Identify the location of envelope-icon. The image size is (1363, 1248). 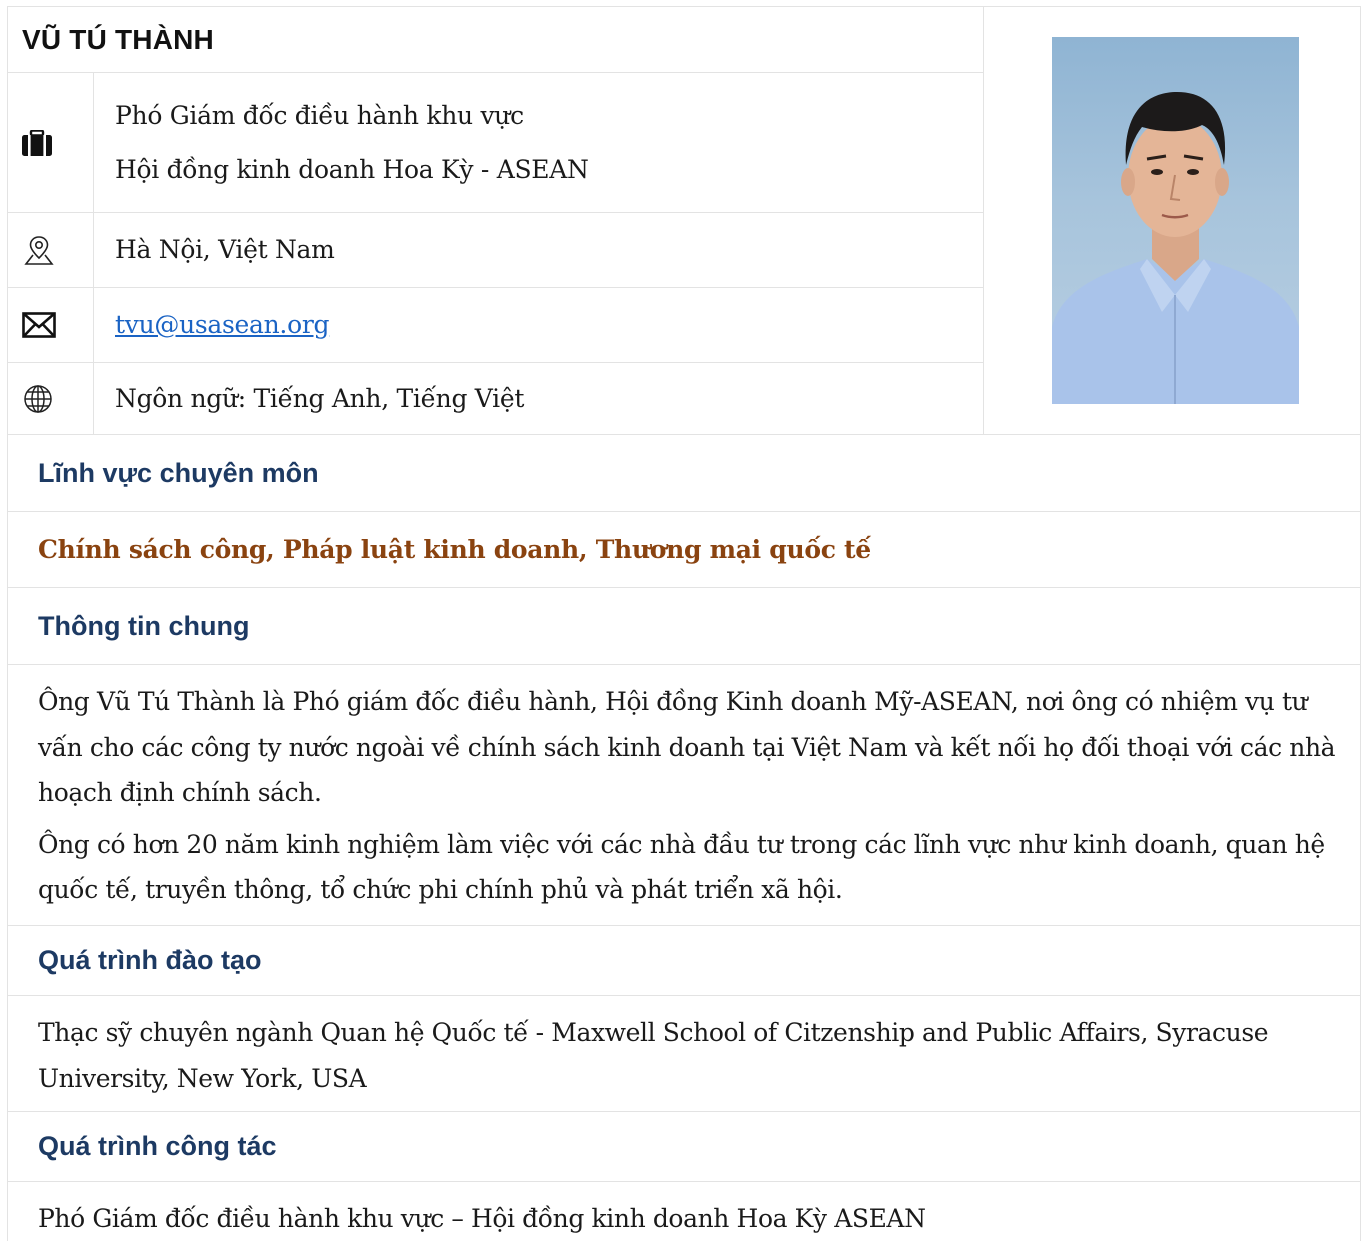
(51, 325).